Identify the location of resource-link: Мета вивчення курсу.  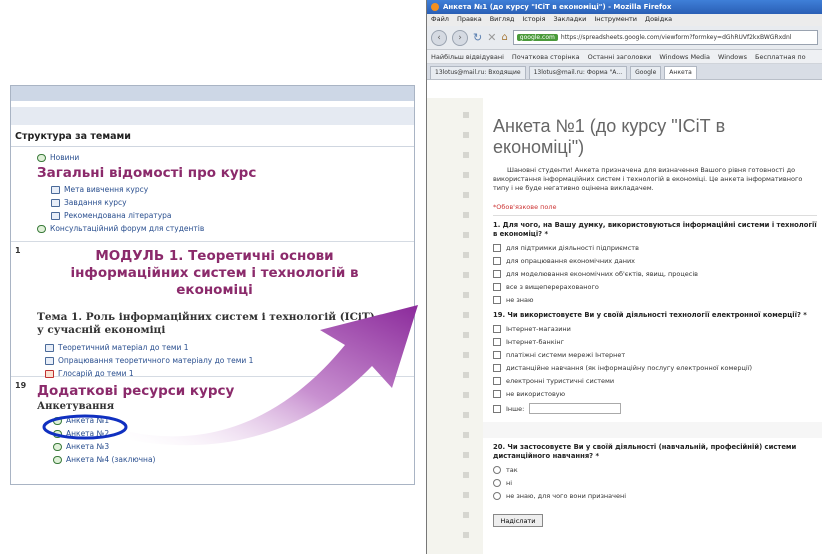
(232, 189).